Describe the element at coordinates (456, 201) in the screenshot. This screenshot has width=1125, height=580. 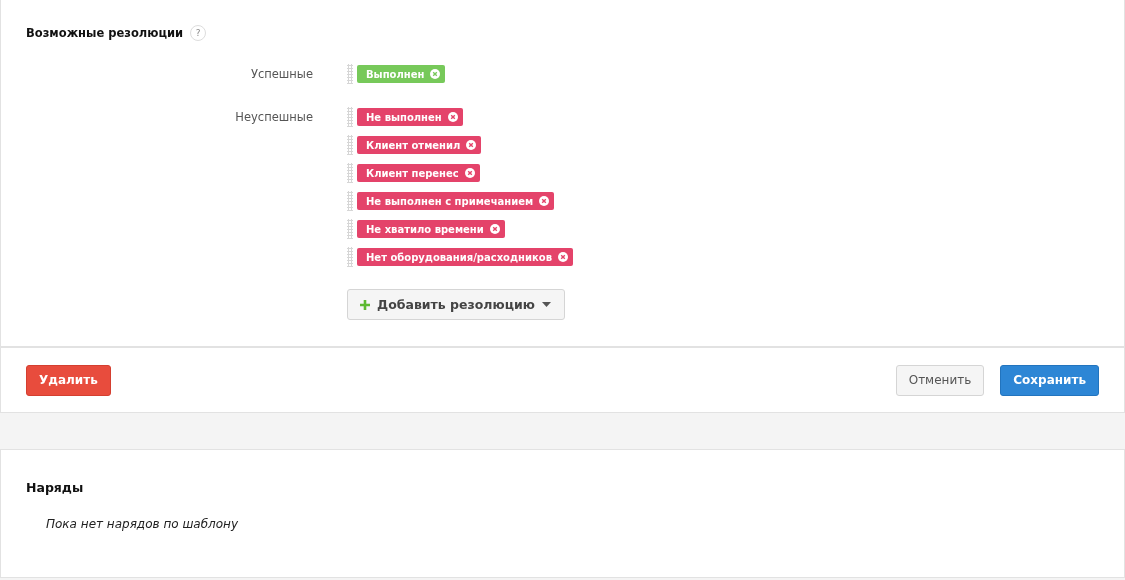
I see `resolution-tag: Не выполнен с примечанием` at that location.